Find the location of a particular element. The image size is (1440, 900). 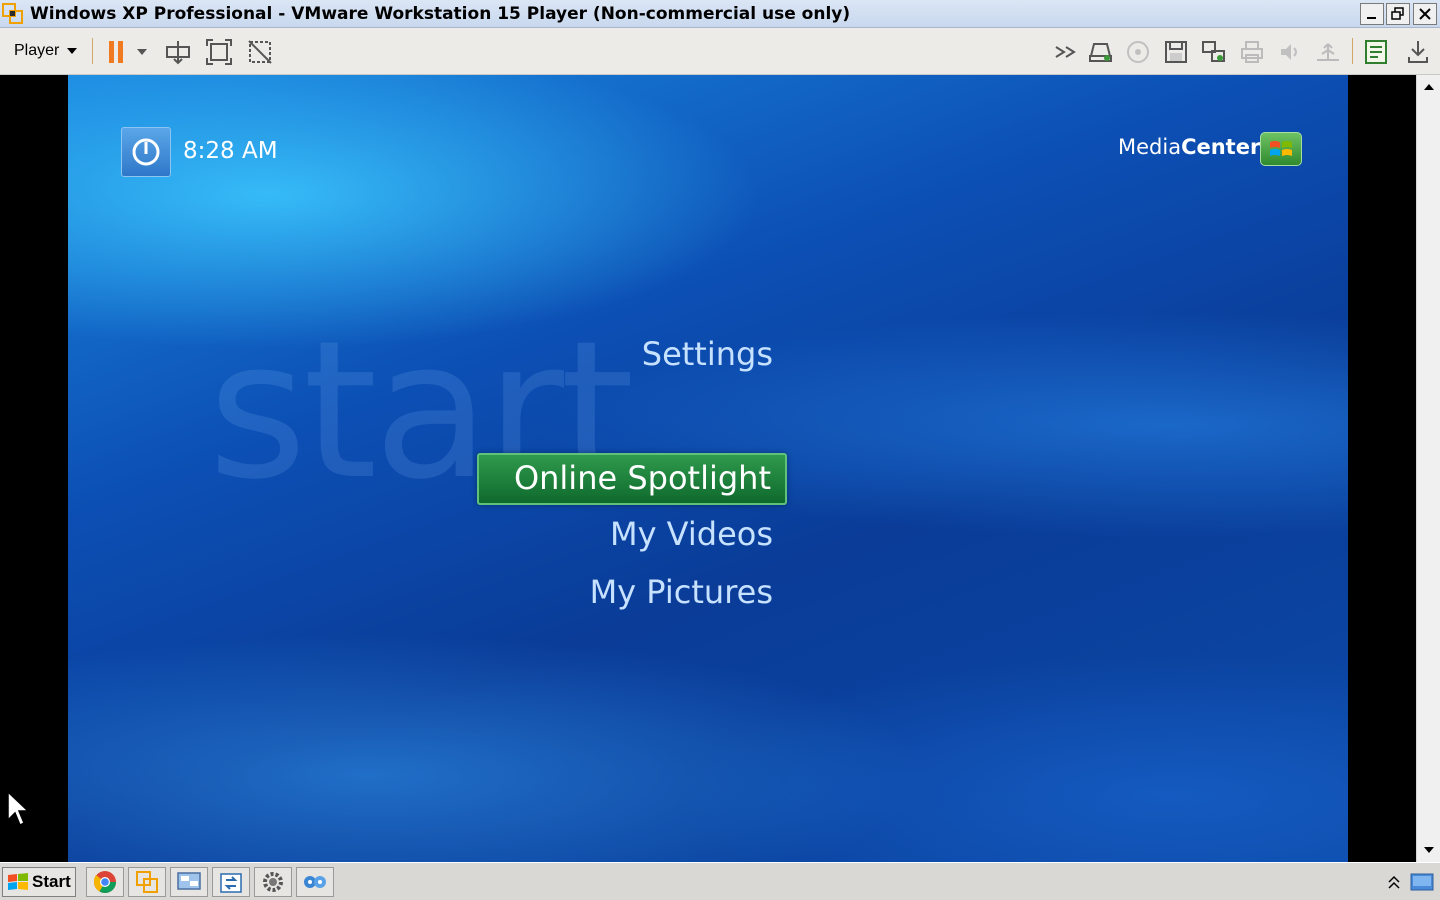

download-icon is located at coordinates (1418, 52).